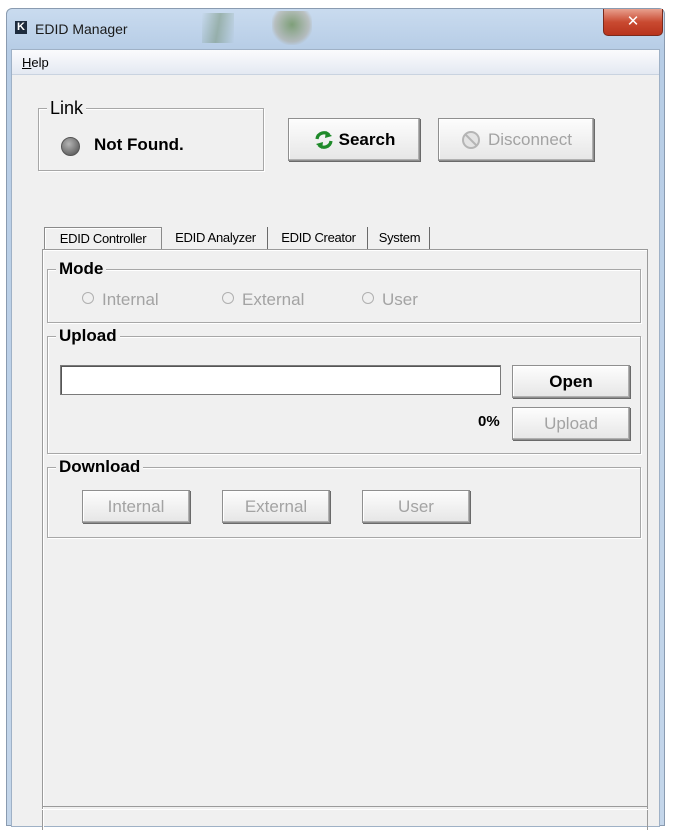  What do you see at coordinates (530, 139) in the screenshot?
I see `disconnect-button-label: Disconnect` at bounding box center [530, 139].